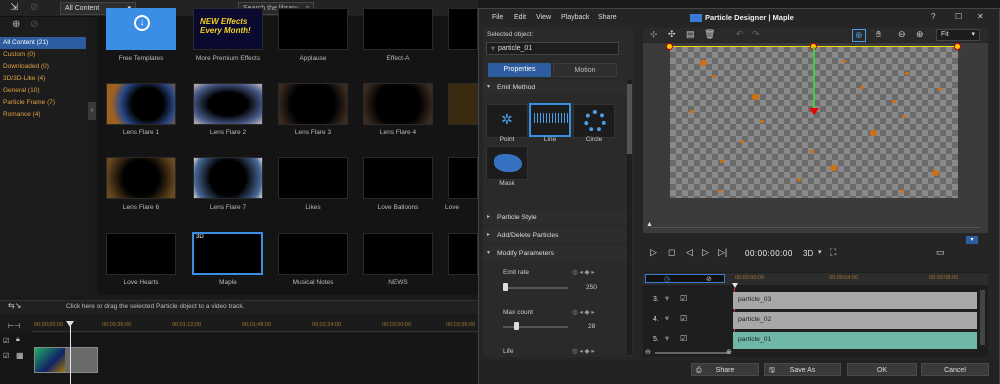  I want to click on preview-window-icon: ▭, so click(940, 252).